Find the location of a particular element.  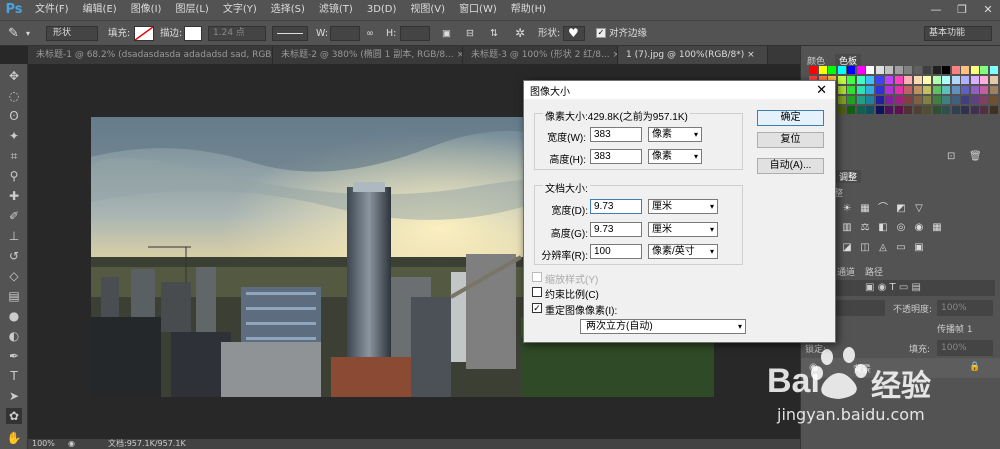

mode-select: 形状 is located at coordinates (72, 33).